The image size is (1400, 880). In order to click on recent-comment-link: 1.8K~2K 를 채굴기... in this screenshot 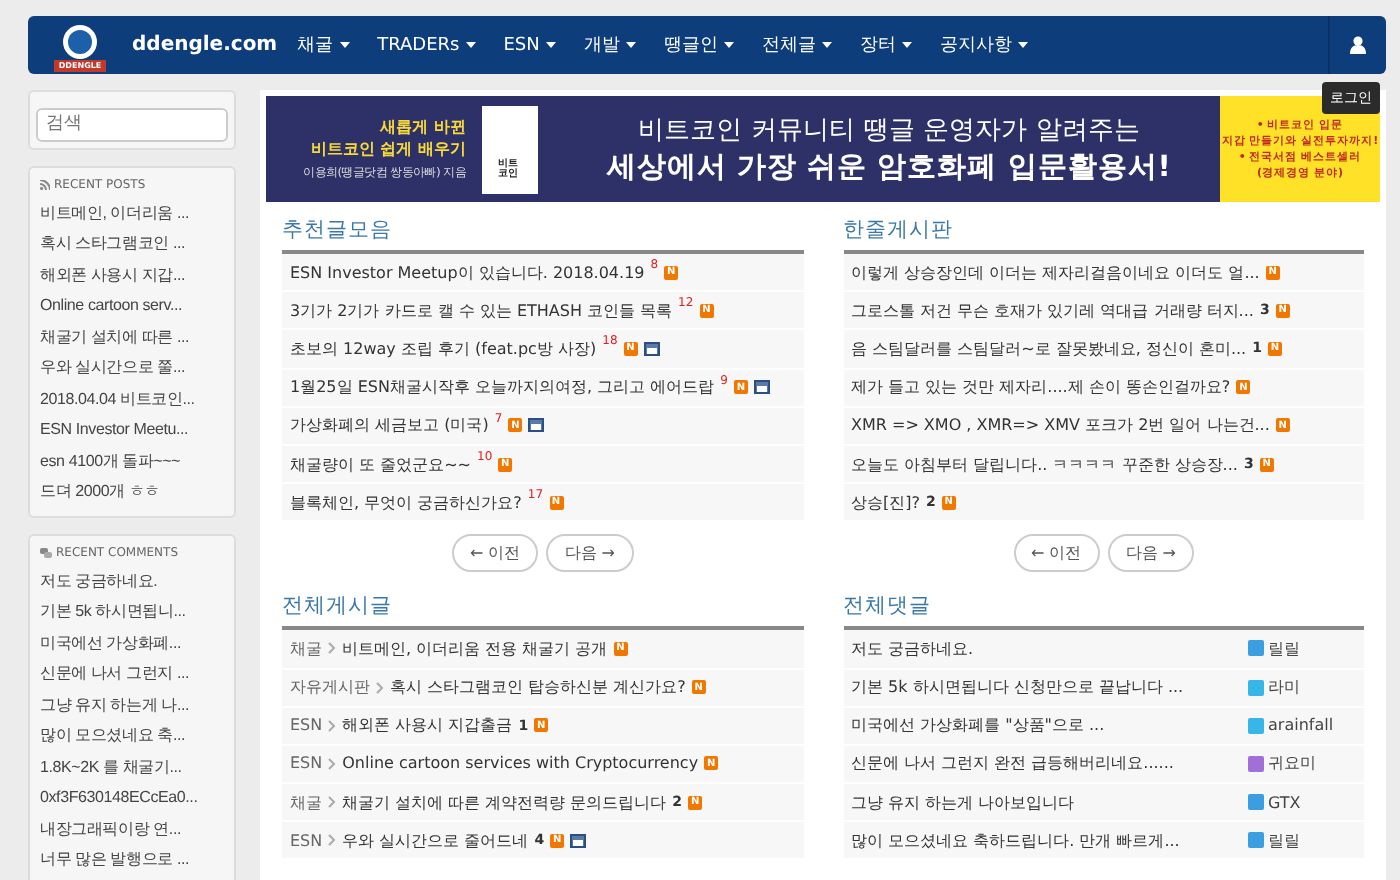, I will do `click(135, 766)`.